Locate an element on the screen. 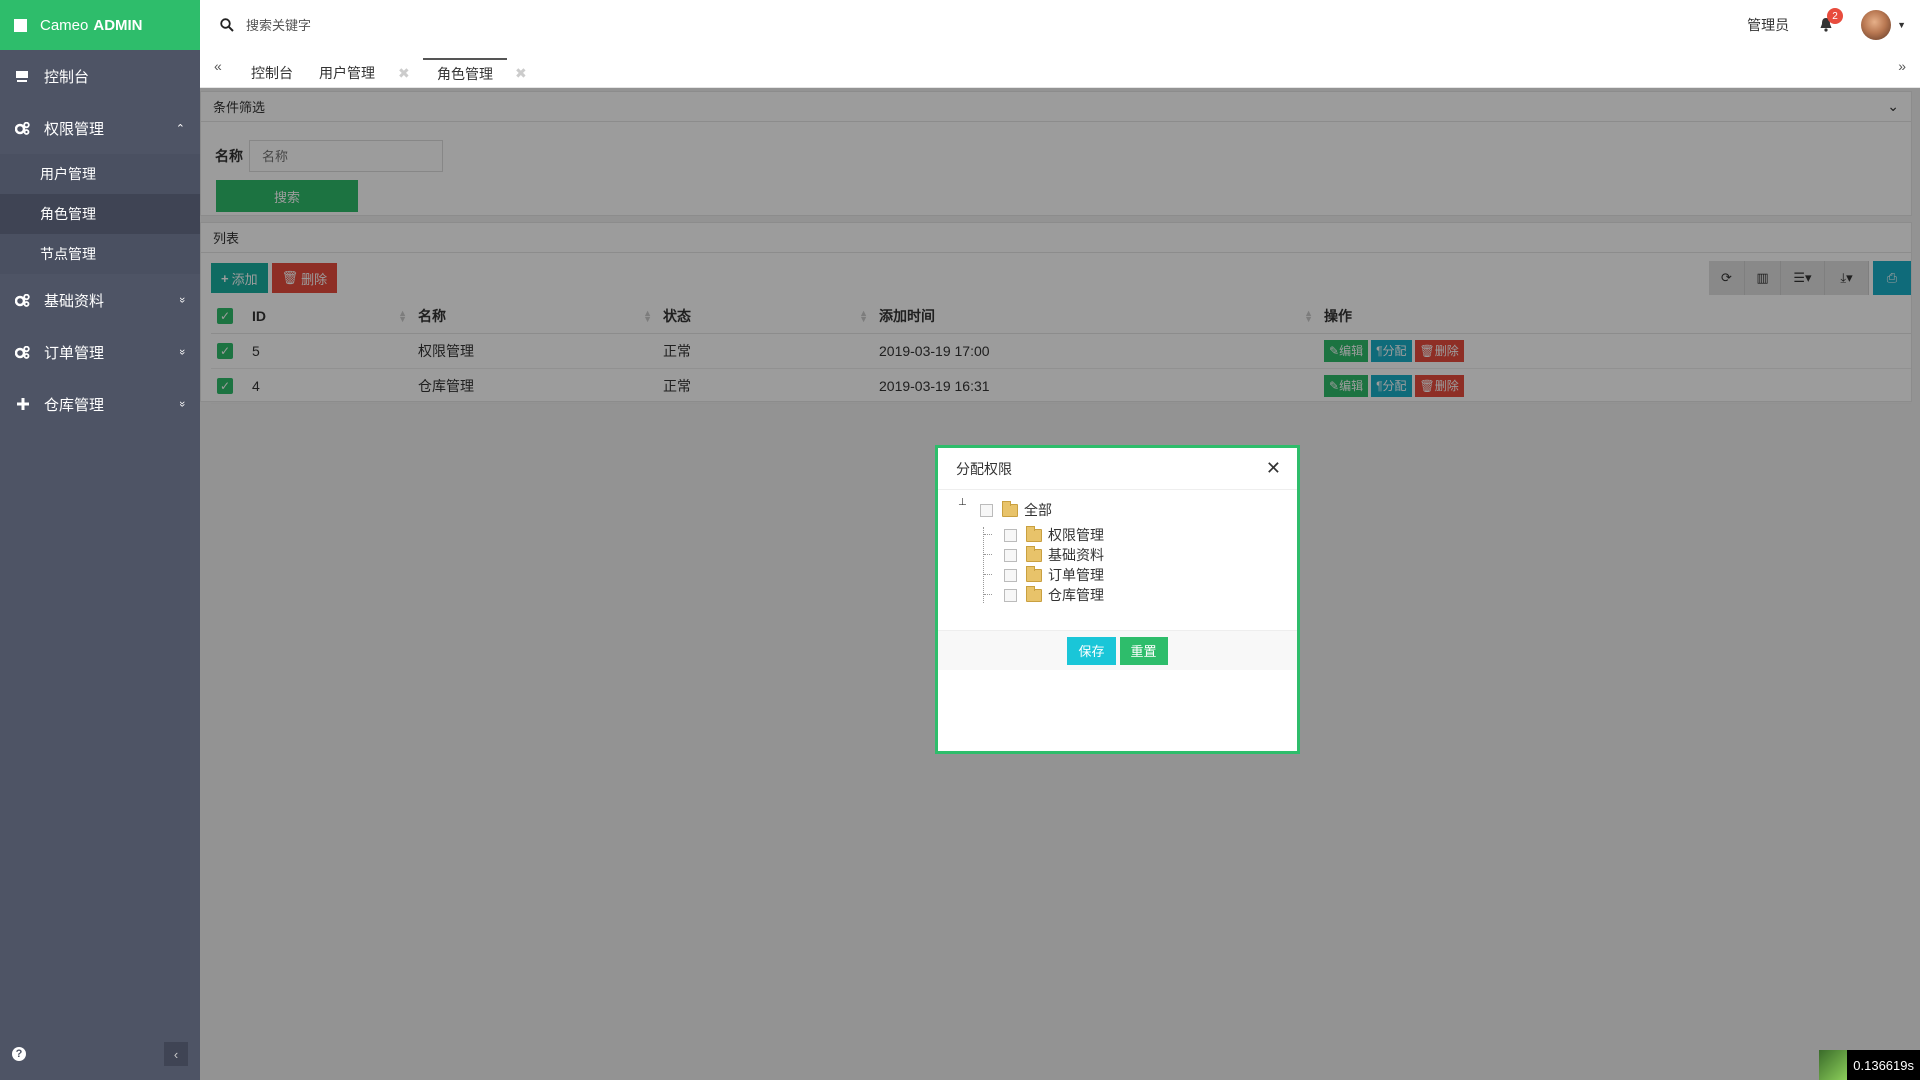 The height and width of the screenshot is (1080, 1920). tree-node: 仓库管理 is located at coordinates (1054, 595).